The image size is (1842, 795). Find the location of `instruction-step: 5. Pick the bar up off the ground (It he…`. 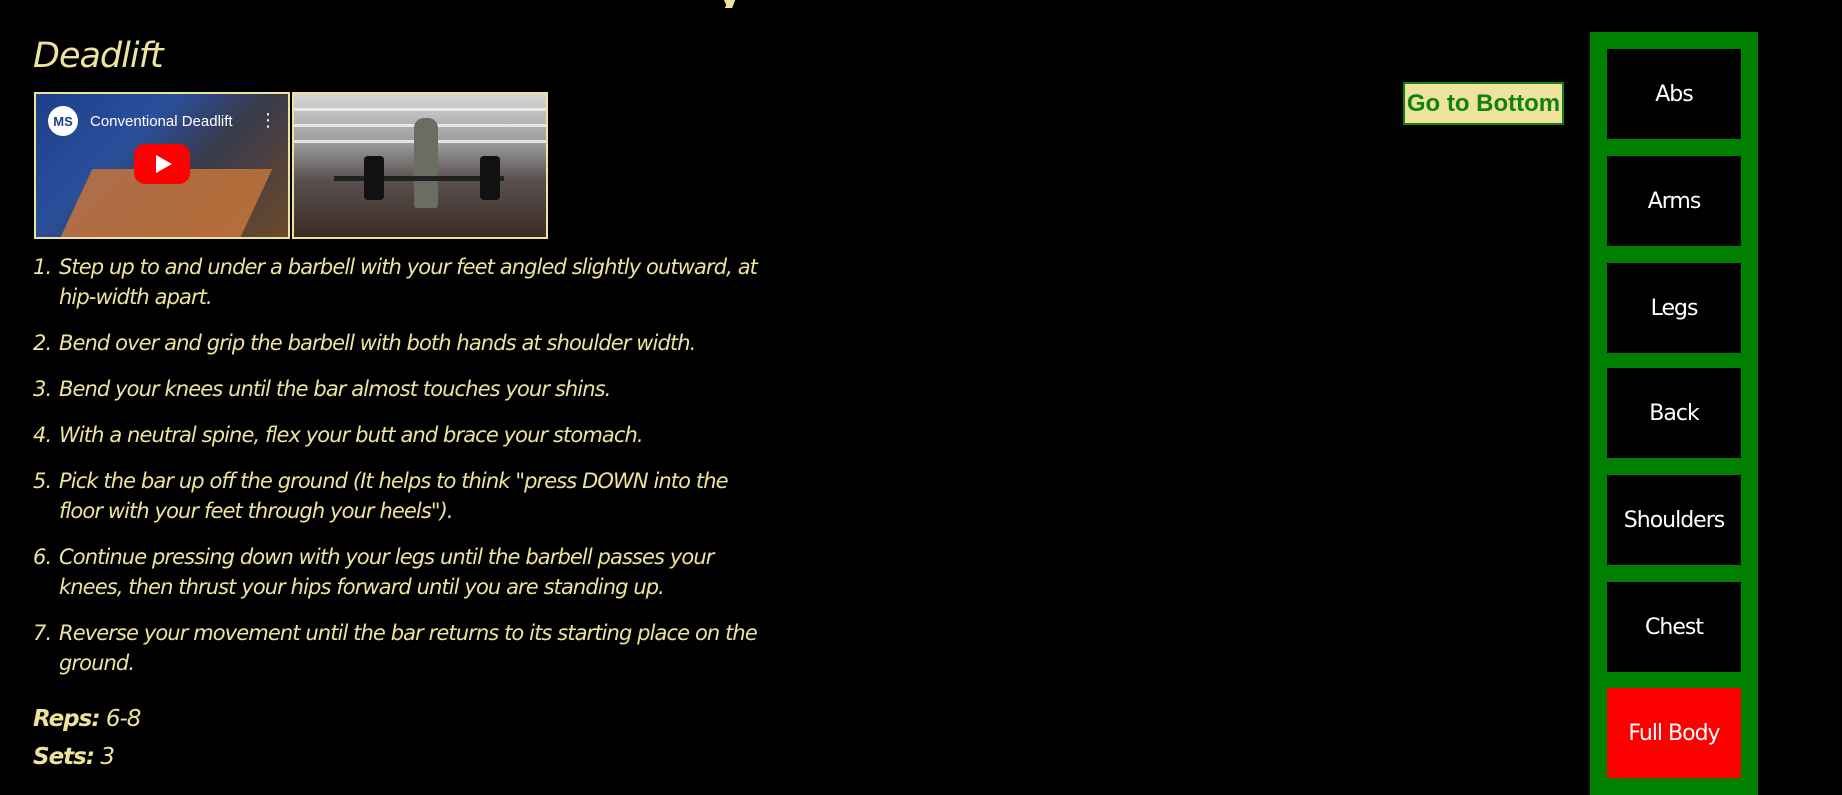

instruction-step: 5. Pick the bar up off the ground (It he… is located at coordinates (398, 496).